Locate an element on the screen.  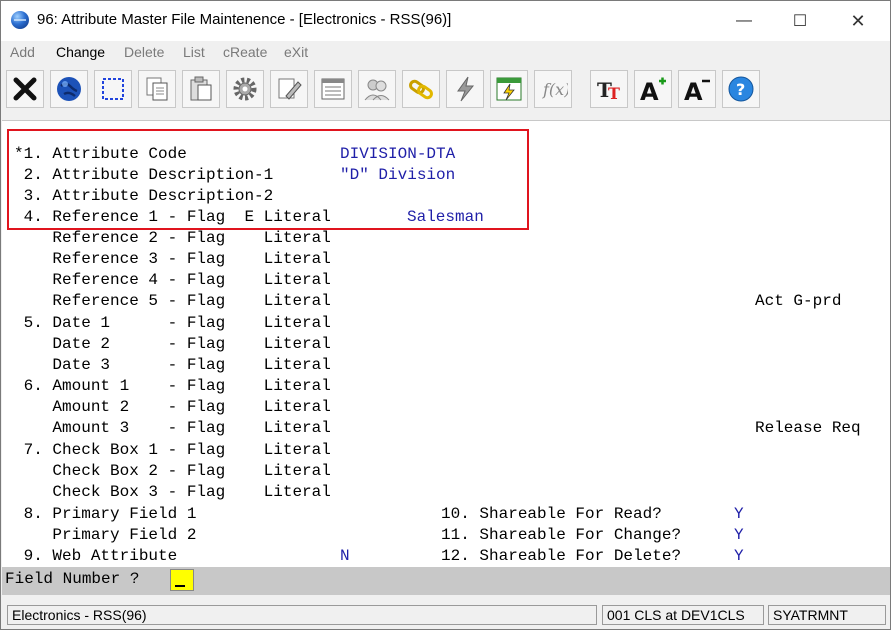
svg-text: T is located at coordinates (614, 93).